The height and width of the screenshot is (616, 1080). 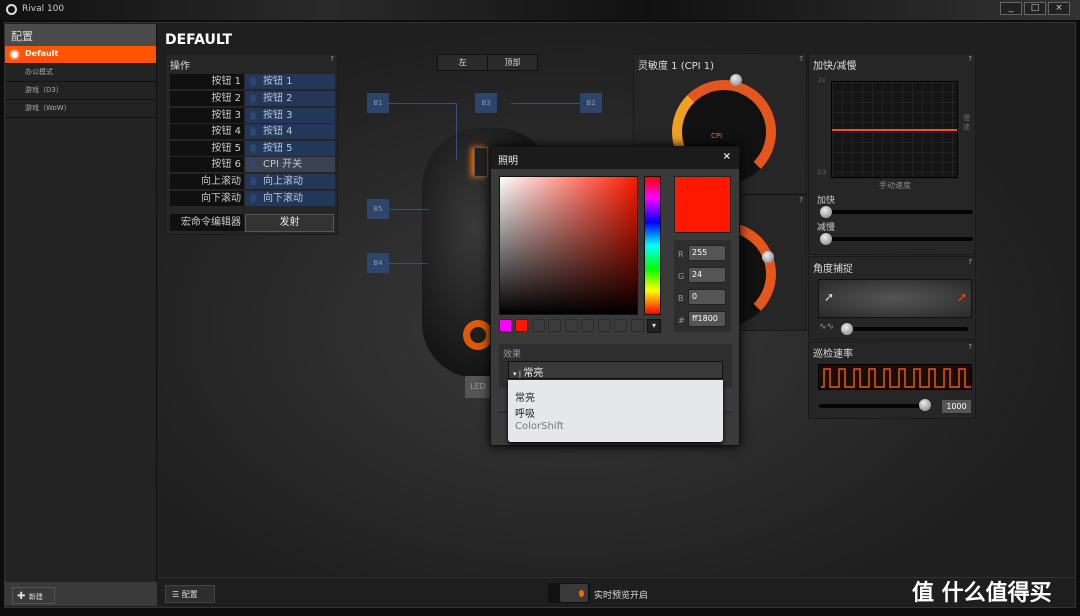 What do you see at coordinates (207, 181) in the screenshot?
I see `button-label: 向上滚动` at bounding box center [207, 181].